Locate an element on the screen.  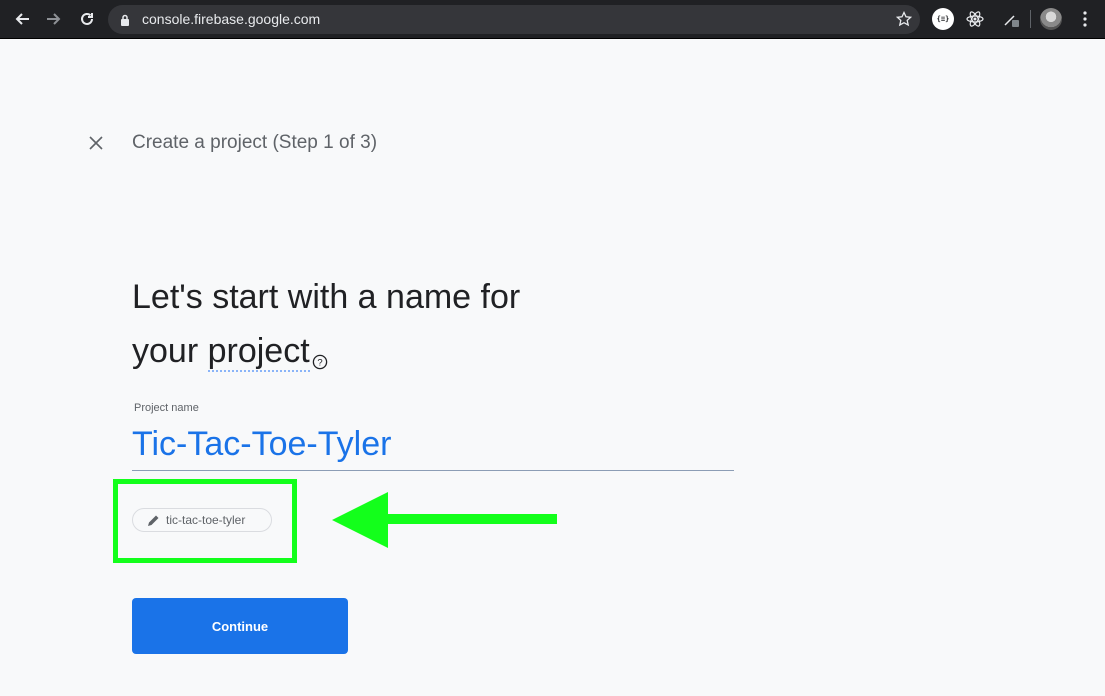
help-icon: ? is located at coordinates (320, 359).